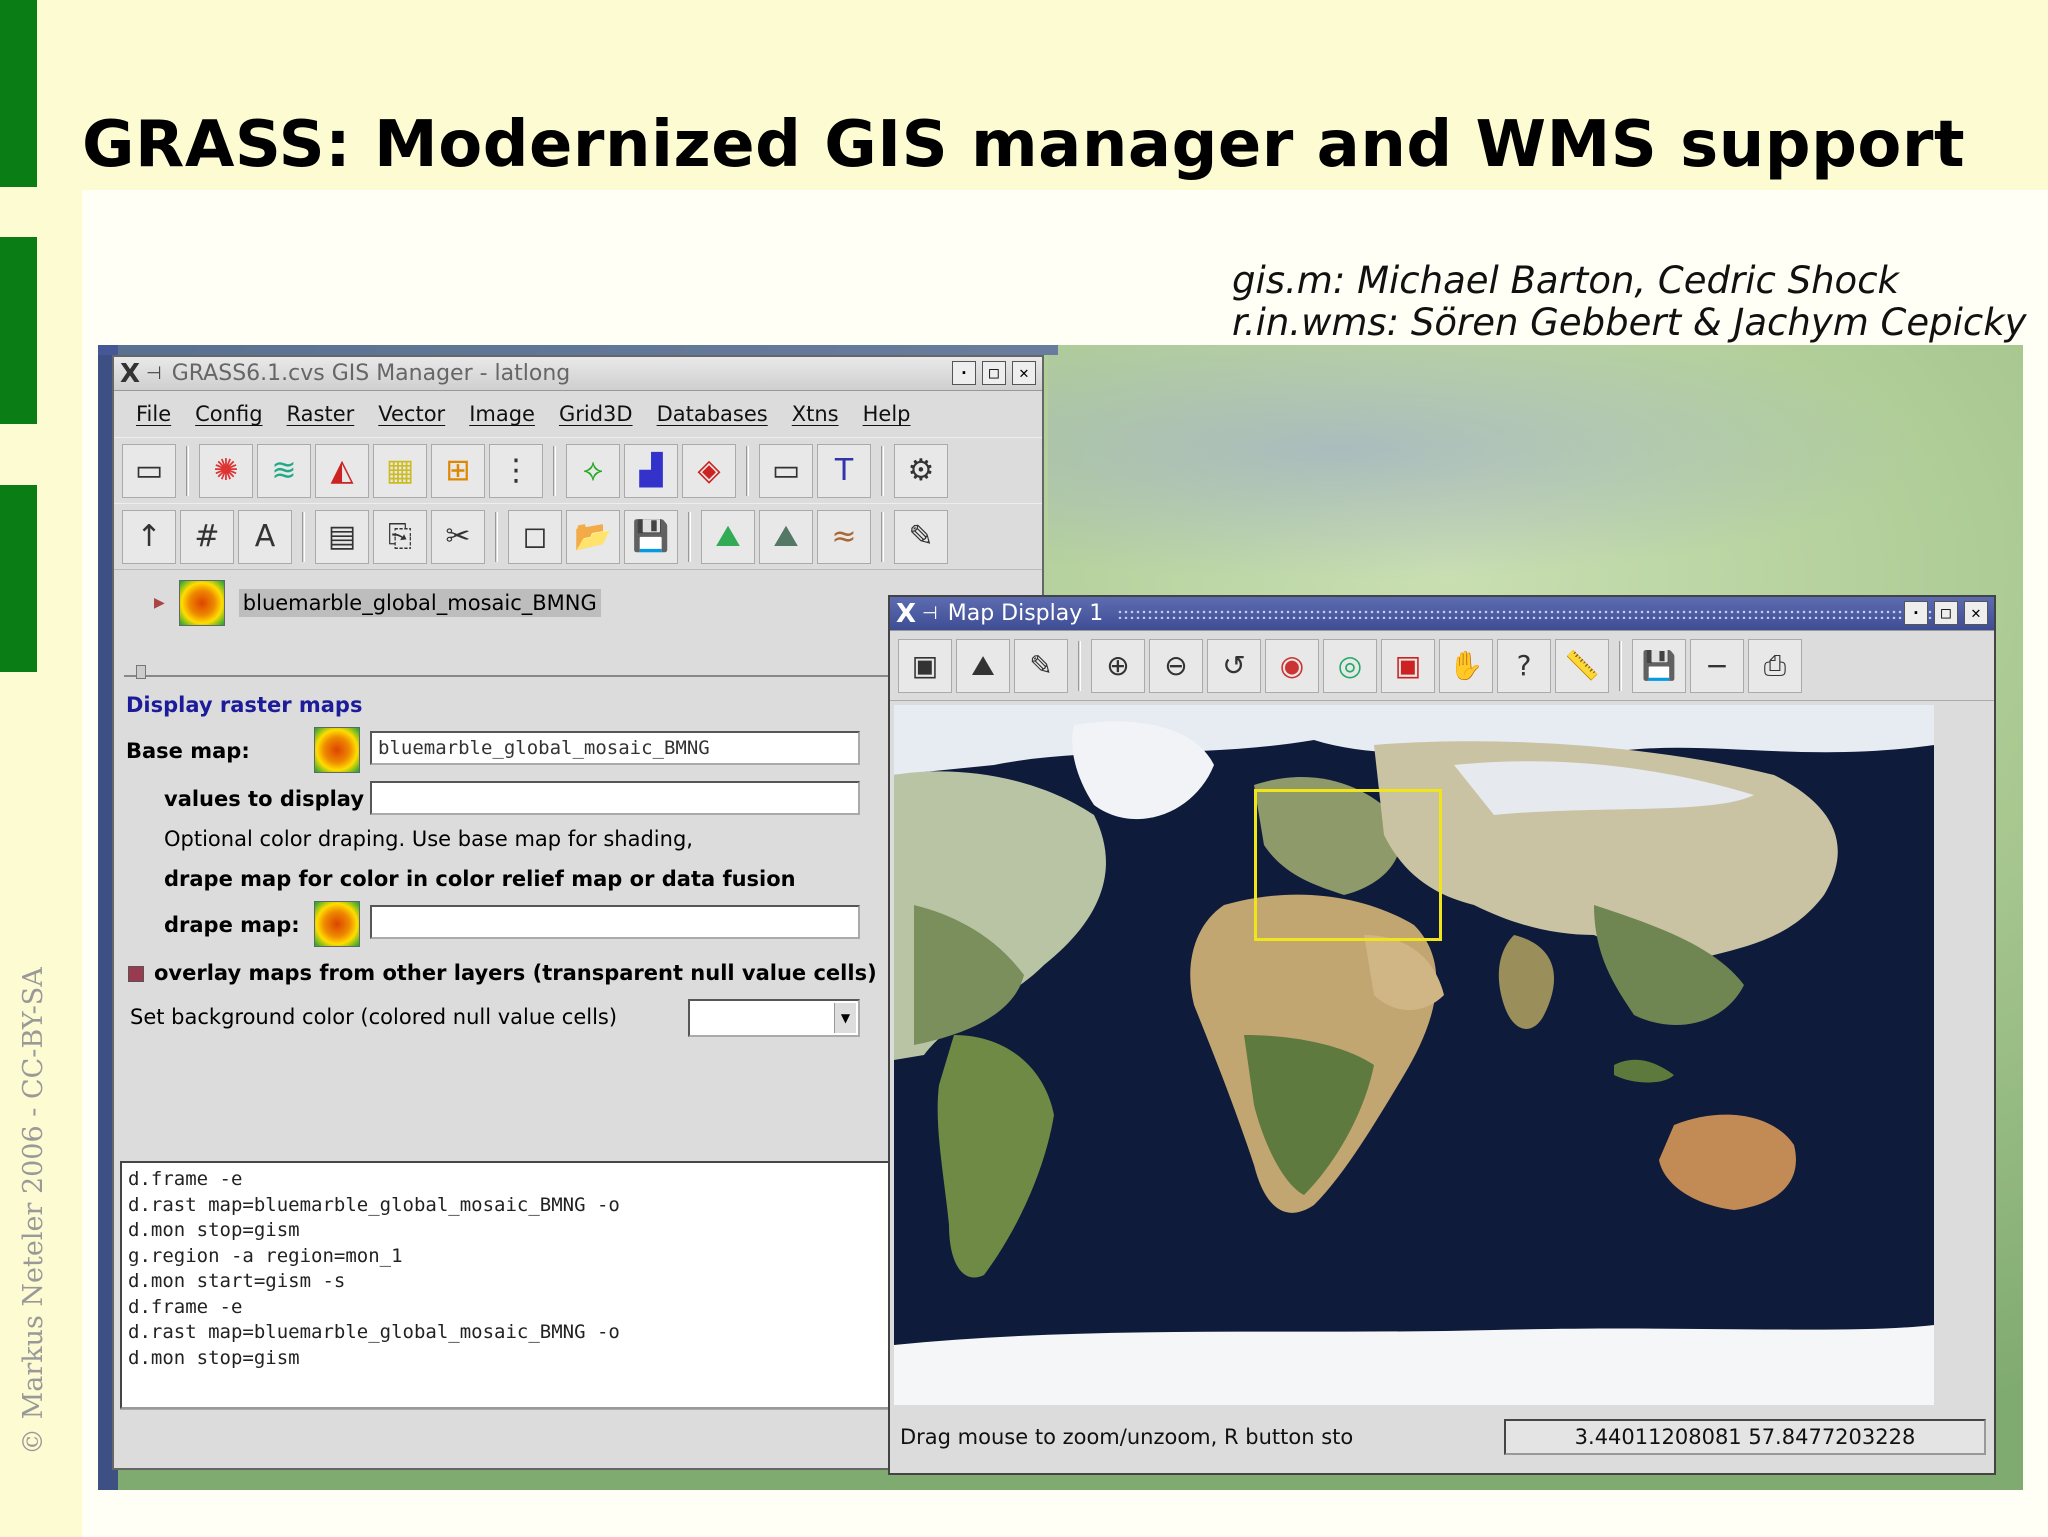 Image resolution: width=2048 pixels, height=1537 pixels. Describe the element at coordinates (712, 414) in the screenshot. I see `menu-databases: Databases` at that location.